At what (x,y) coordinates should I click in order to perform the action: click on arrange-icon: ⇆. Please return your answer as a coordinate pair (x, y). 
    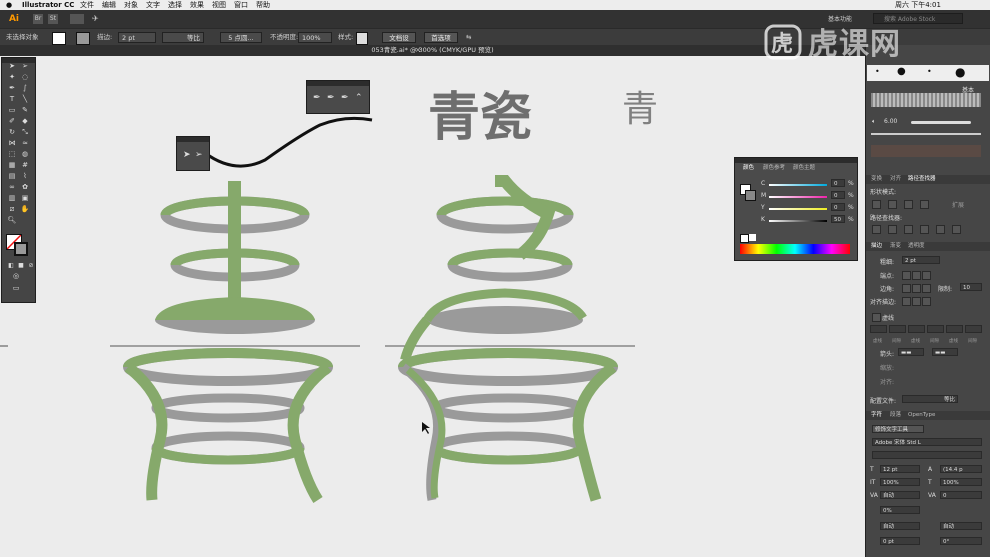
    Looking at the image, I should click on (468, 37).